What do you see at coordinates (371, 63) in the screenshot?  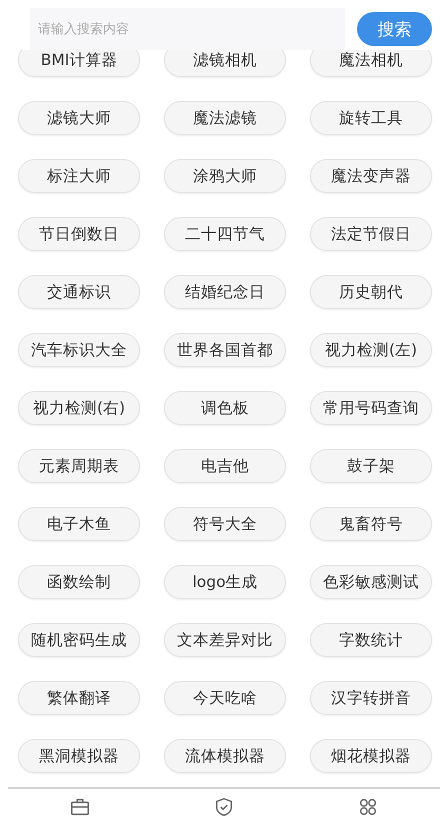 I see `tool-button: 魔法相机` at bounding box center [371, 63].